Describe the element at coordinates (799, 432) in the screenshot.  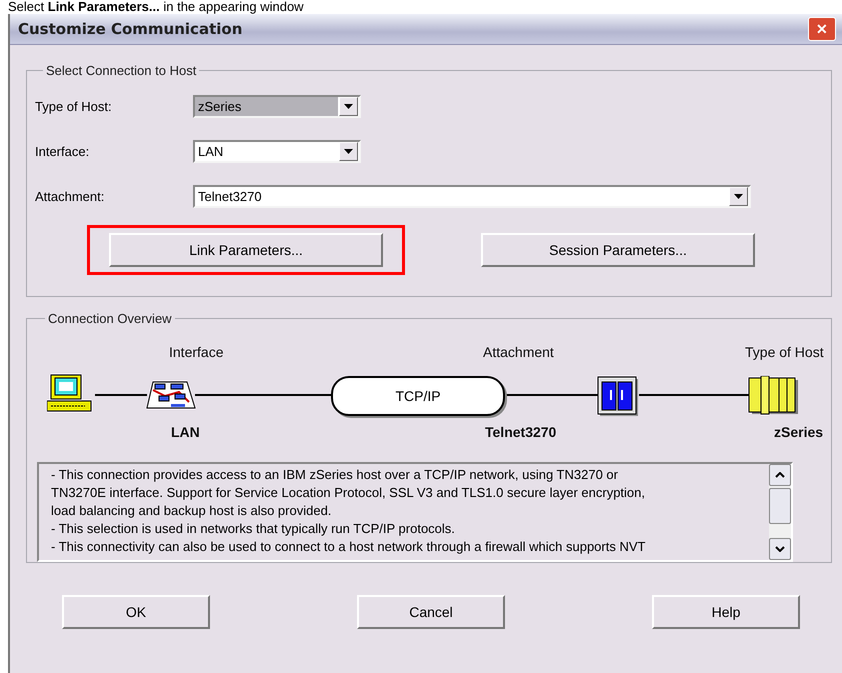
I see `diagram-label: zSeries` at that location.